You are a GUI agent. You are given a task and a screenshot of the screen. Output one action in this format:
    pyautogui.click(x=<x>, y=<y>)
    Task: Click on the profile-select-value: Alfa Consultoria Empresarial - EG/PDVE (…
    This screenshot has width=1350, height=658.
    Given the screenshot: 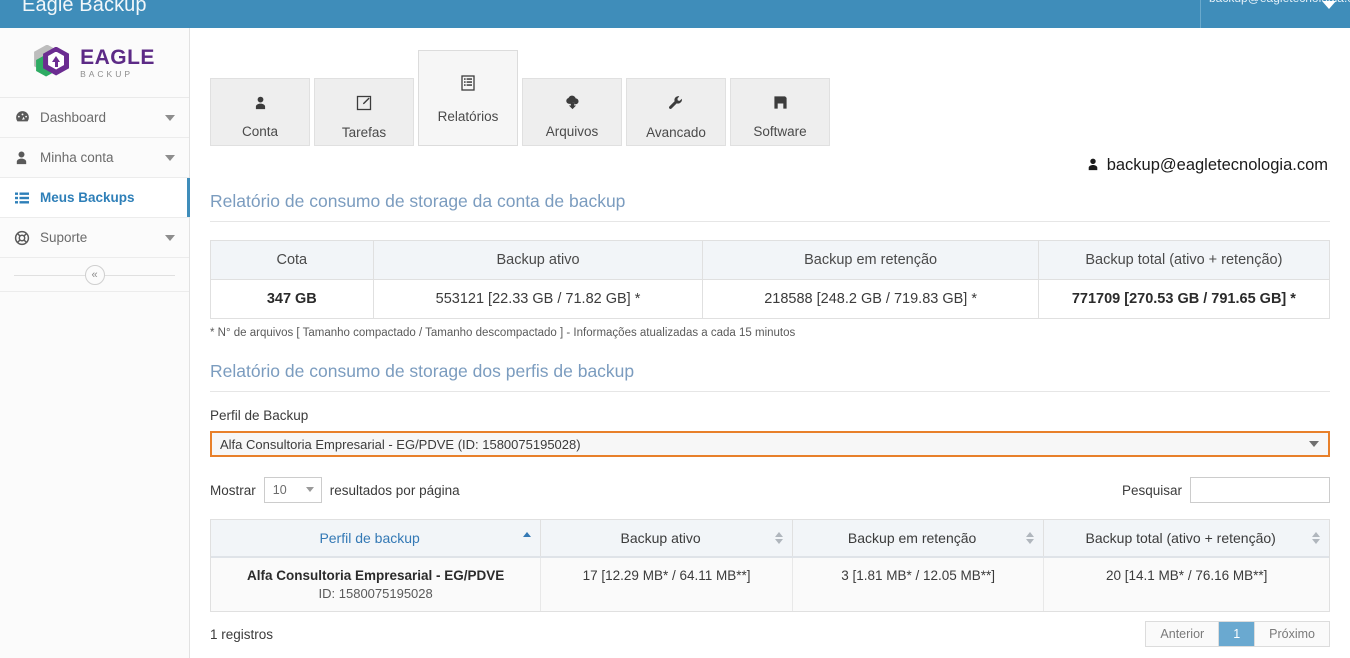 What is the action you would take?
    pyautogui.click(x=400, y=444)
    